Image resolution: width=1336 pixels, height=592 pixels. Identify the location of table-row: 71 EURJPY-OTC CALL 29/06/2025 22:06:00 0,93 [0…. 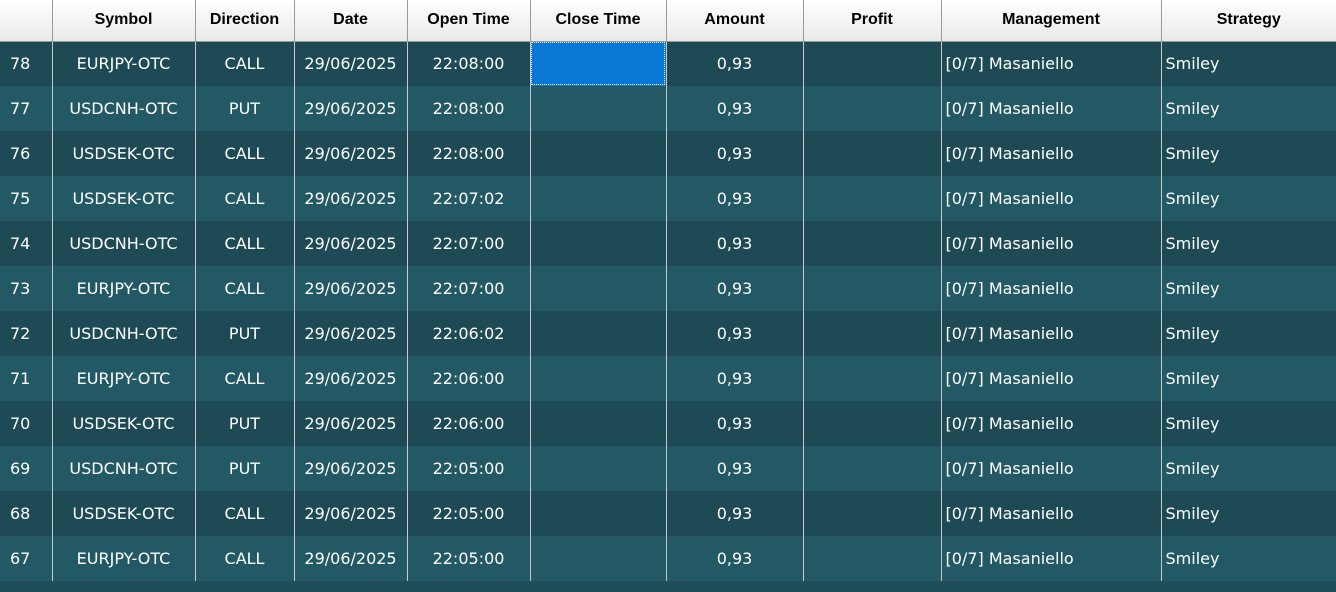
(668, 378).